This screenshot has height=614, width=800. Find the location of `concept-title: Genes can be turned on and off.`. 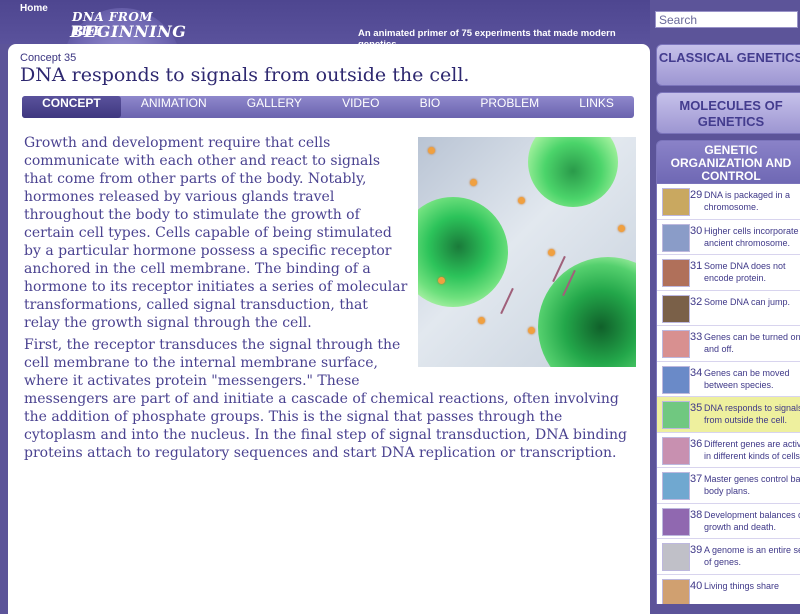

concept-title: Genes can be turned on and off. is located at coordinates (752, 343).